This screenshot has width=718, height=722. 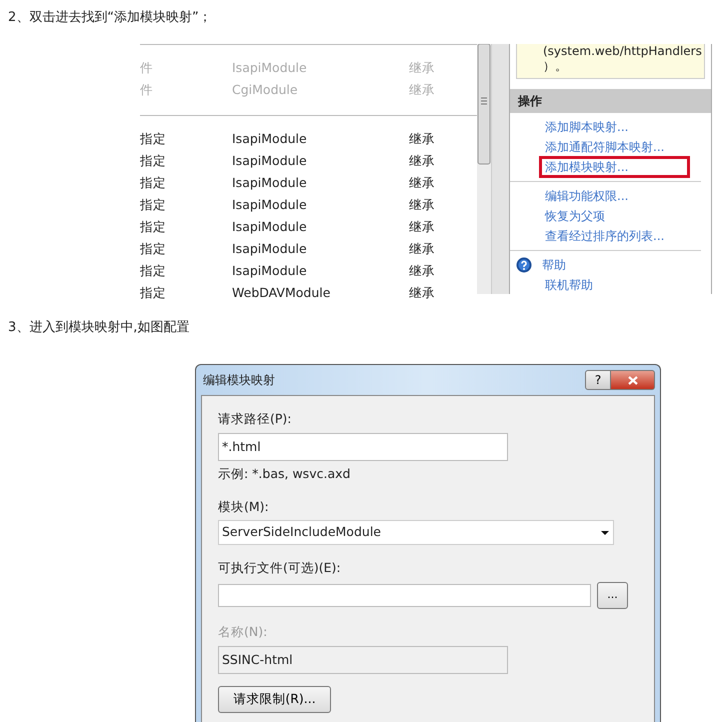 I want to click on field-label: 可执行文件(可选)(E):, so click(x=280, y=568).